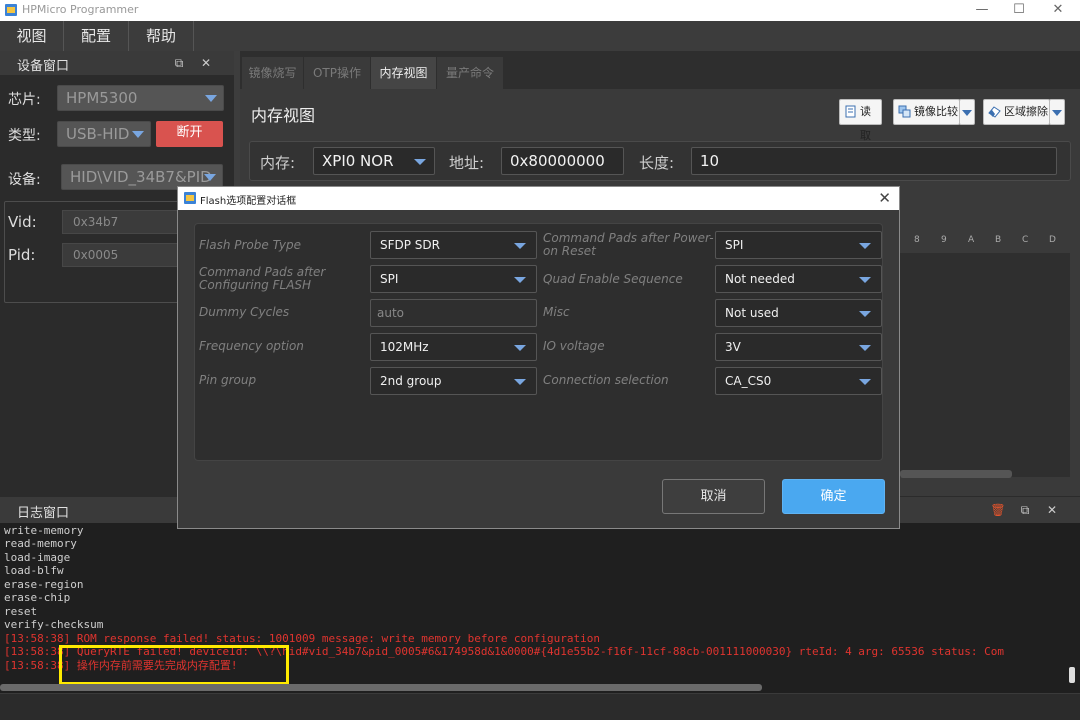 This screenshot has width=1080, height=720. Describe the element at coordinates (982, 10) in the screenshot. I see `minimize-button: —` at that location.